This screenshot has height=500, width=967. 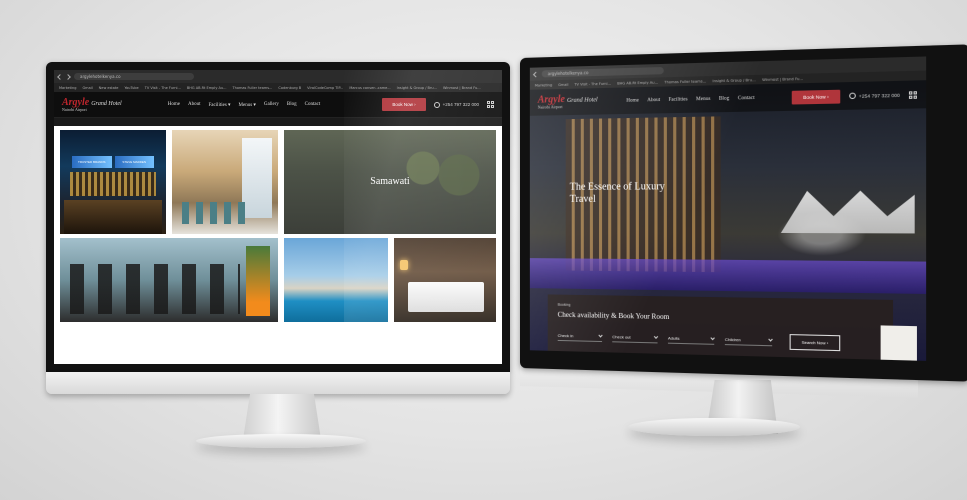 What do you see at coordinates (714, 427) in the screenshot?
I see `right-monitor-base` at bounding box center [714, 427].